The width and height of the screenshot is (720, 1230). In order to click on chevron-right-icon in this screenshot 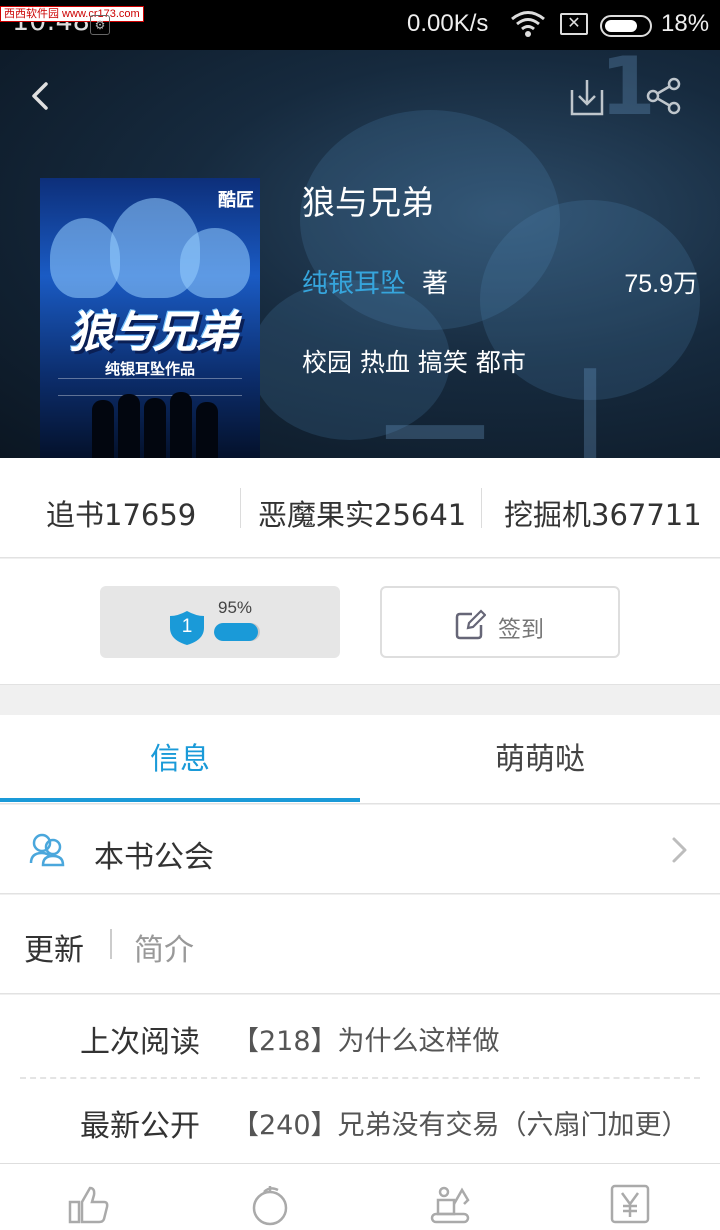, I will do `click(679, 850)`.